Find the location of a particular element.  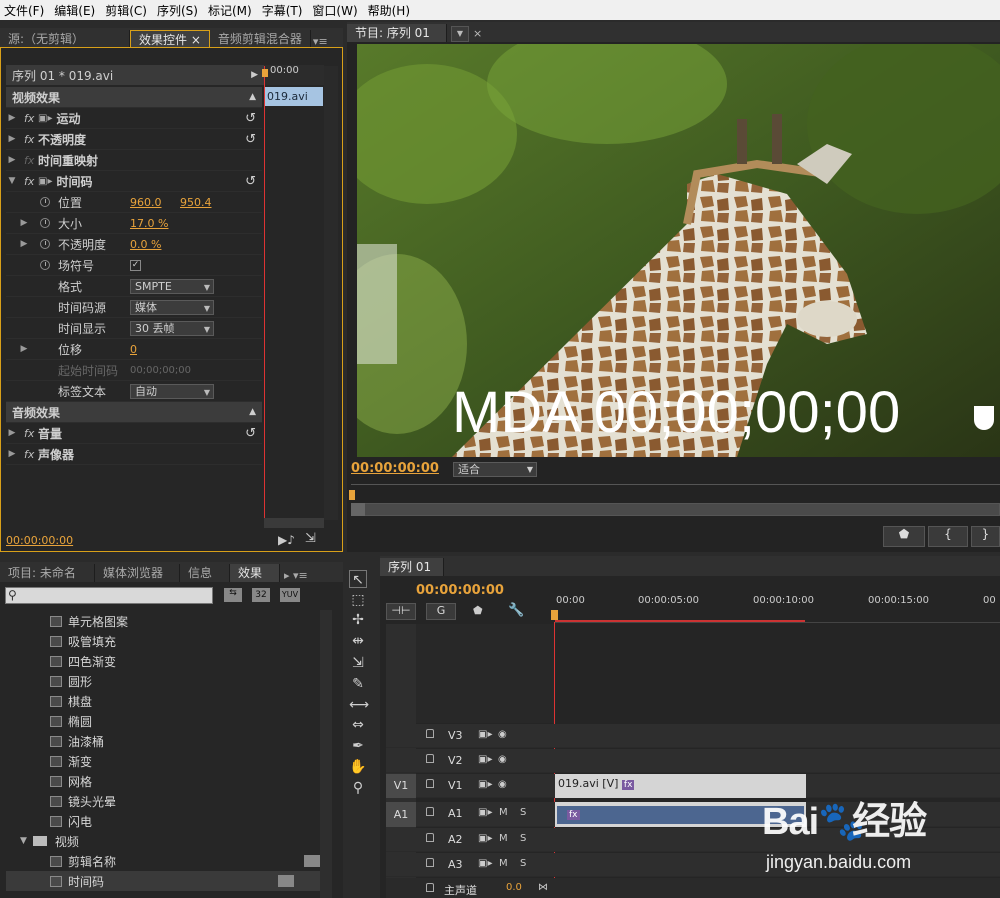

tab-source: 源:（无剪辑） is located at coordinates (65, 39).